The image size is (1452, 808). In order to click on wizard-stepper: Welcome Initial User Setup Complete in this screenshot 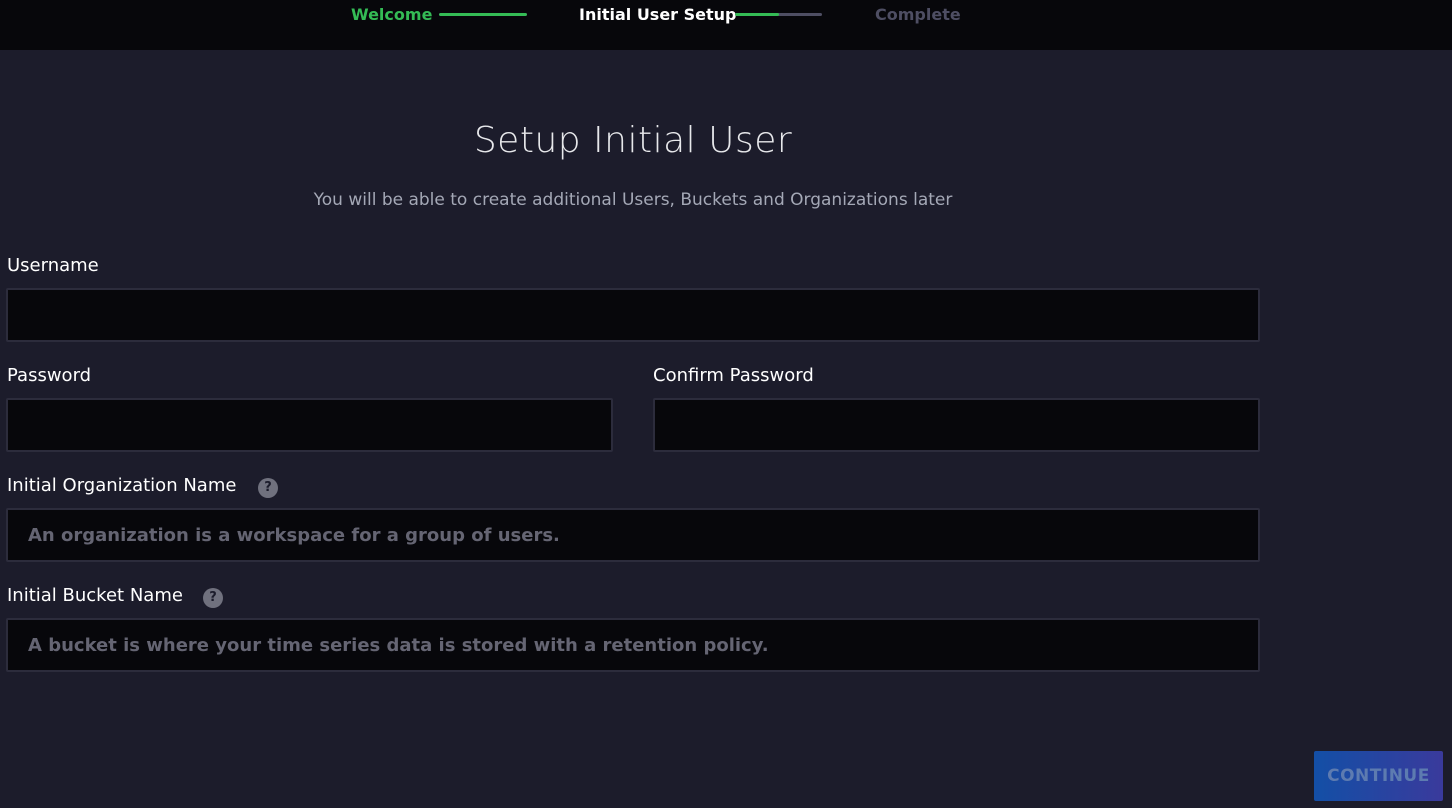, I will do `click(726, 25)`.